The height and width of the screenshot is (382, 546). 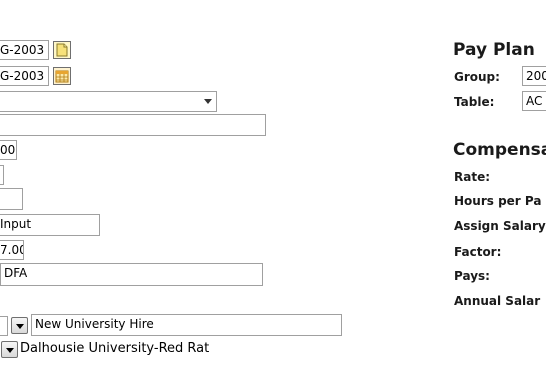 I want to click on action-dropdown-button, so click(x=19, y=325).